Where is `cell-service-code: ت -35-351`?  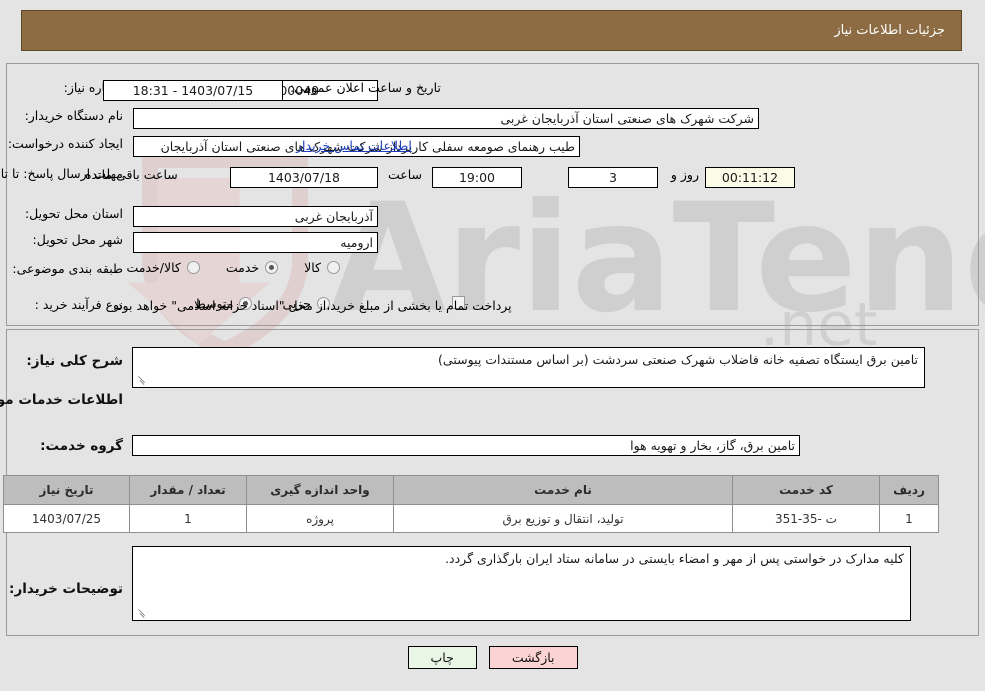
cell-service-code: ت -35-351 is located at coordinates (806, 518).